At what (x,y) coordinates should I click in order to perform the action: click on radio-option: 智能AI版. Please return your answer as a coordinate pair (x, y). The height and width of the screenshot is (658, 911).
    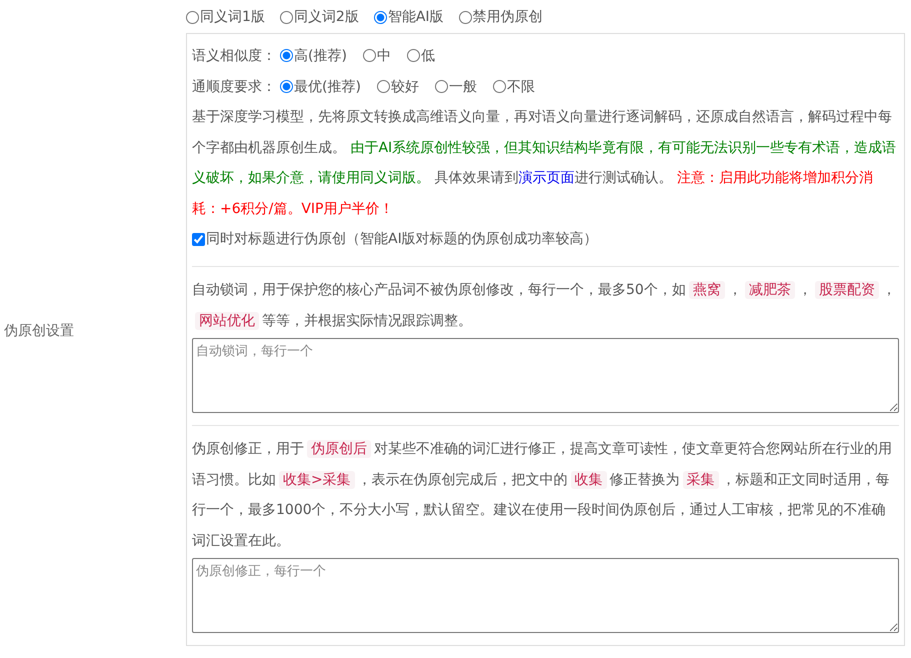
    Looking at the image, I should click on (409, 17).